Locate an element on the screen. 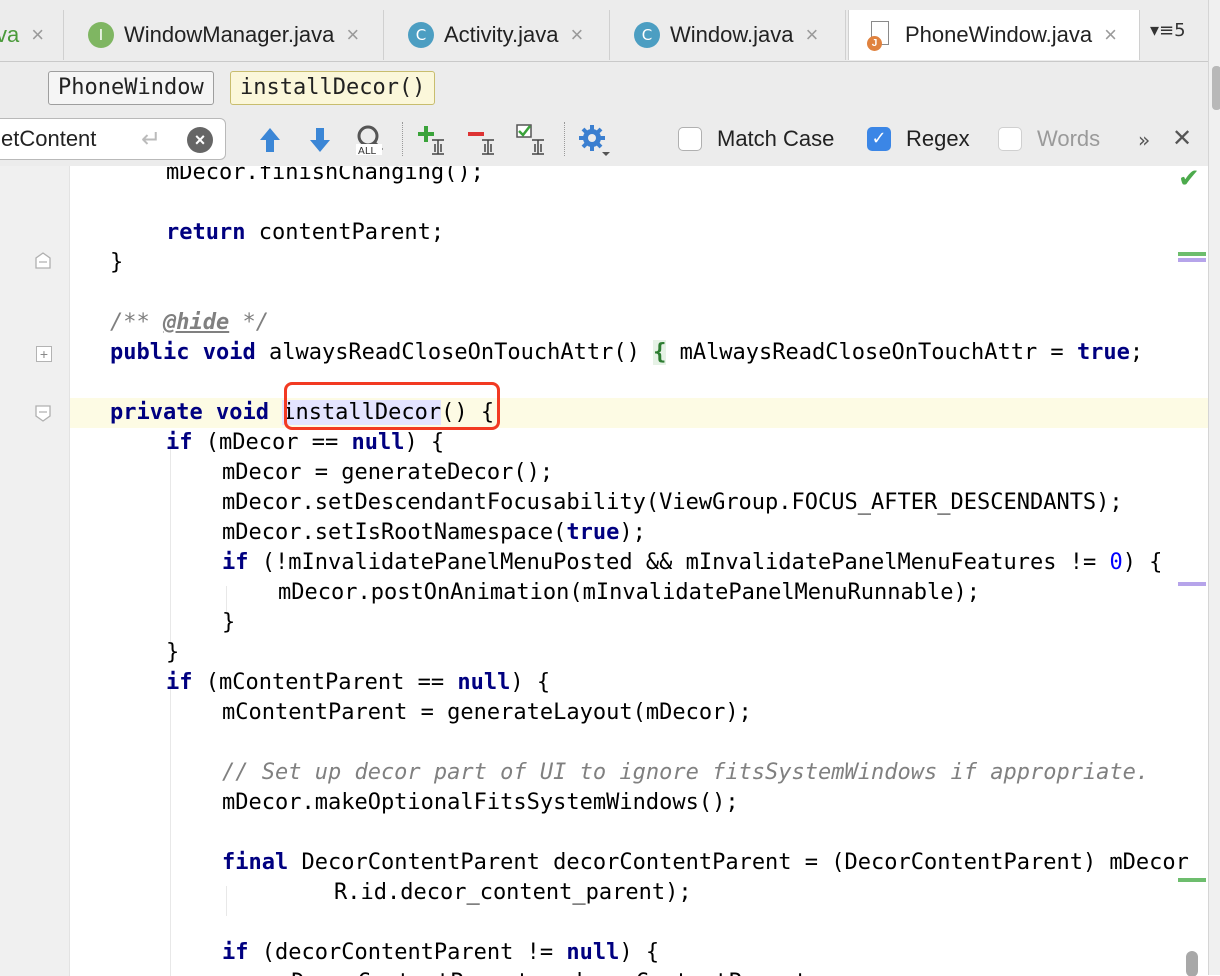  fold-end-icon is located at coordinates (42, 260).